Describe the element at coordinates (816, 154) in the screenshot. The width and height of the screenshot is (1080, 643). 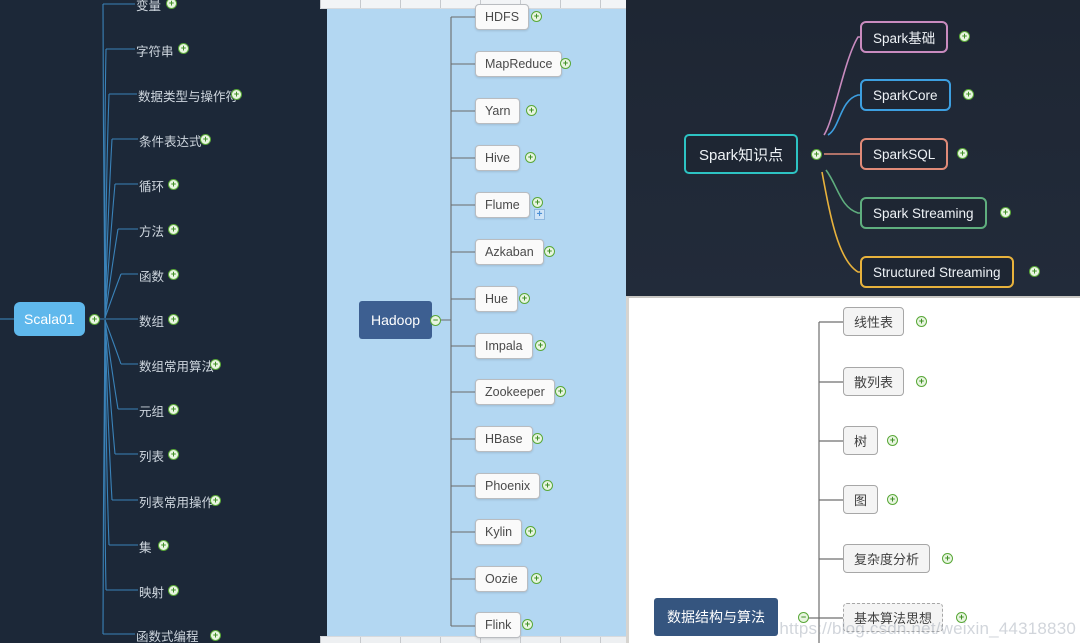
I see `expand-badge-spark-root` at that location.